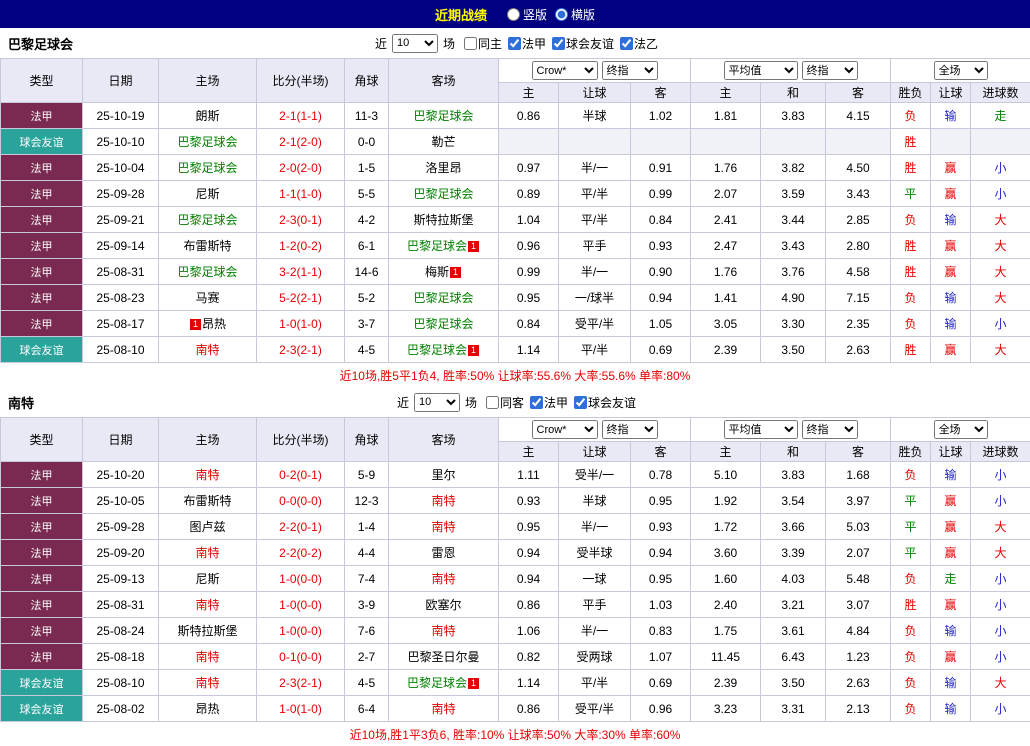 The height and width of the screenshot is (746, 1030). What do you see at coordinates (561, 14) in the screenshot?
I see `landscape-radio` at bounding box center [561, 14].